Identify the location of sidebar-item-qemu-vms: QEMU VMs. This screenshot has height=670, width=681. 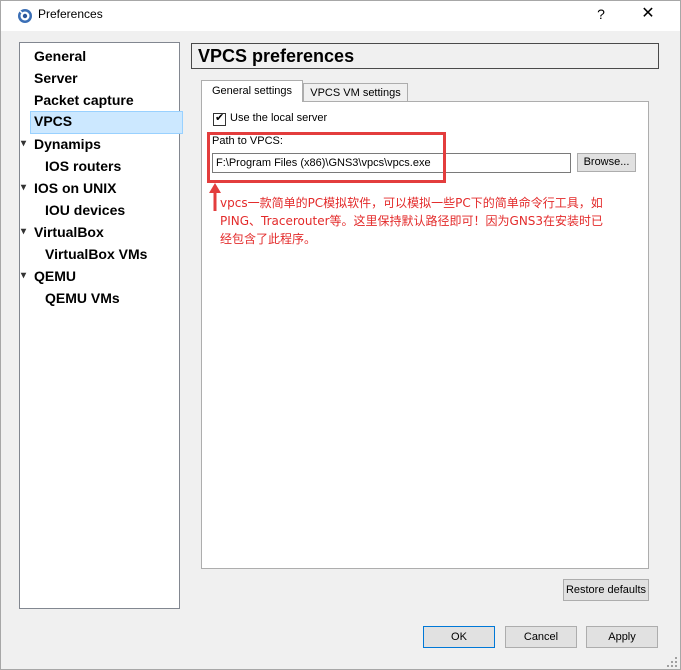
(82, 298).